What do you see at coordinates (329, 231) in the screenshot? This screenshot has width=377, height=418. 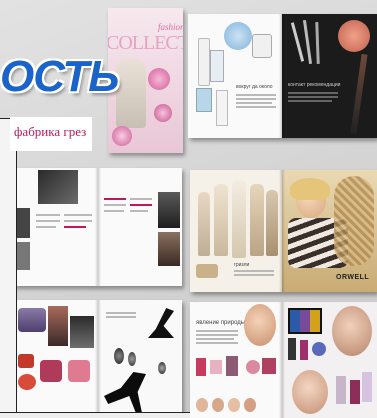 I see `fashion-photo-right-page: ORWELL` at bounding box center [329, 231].